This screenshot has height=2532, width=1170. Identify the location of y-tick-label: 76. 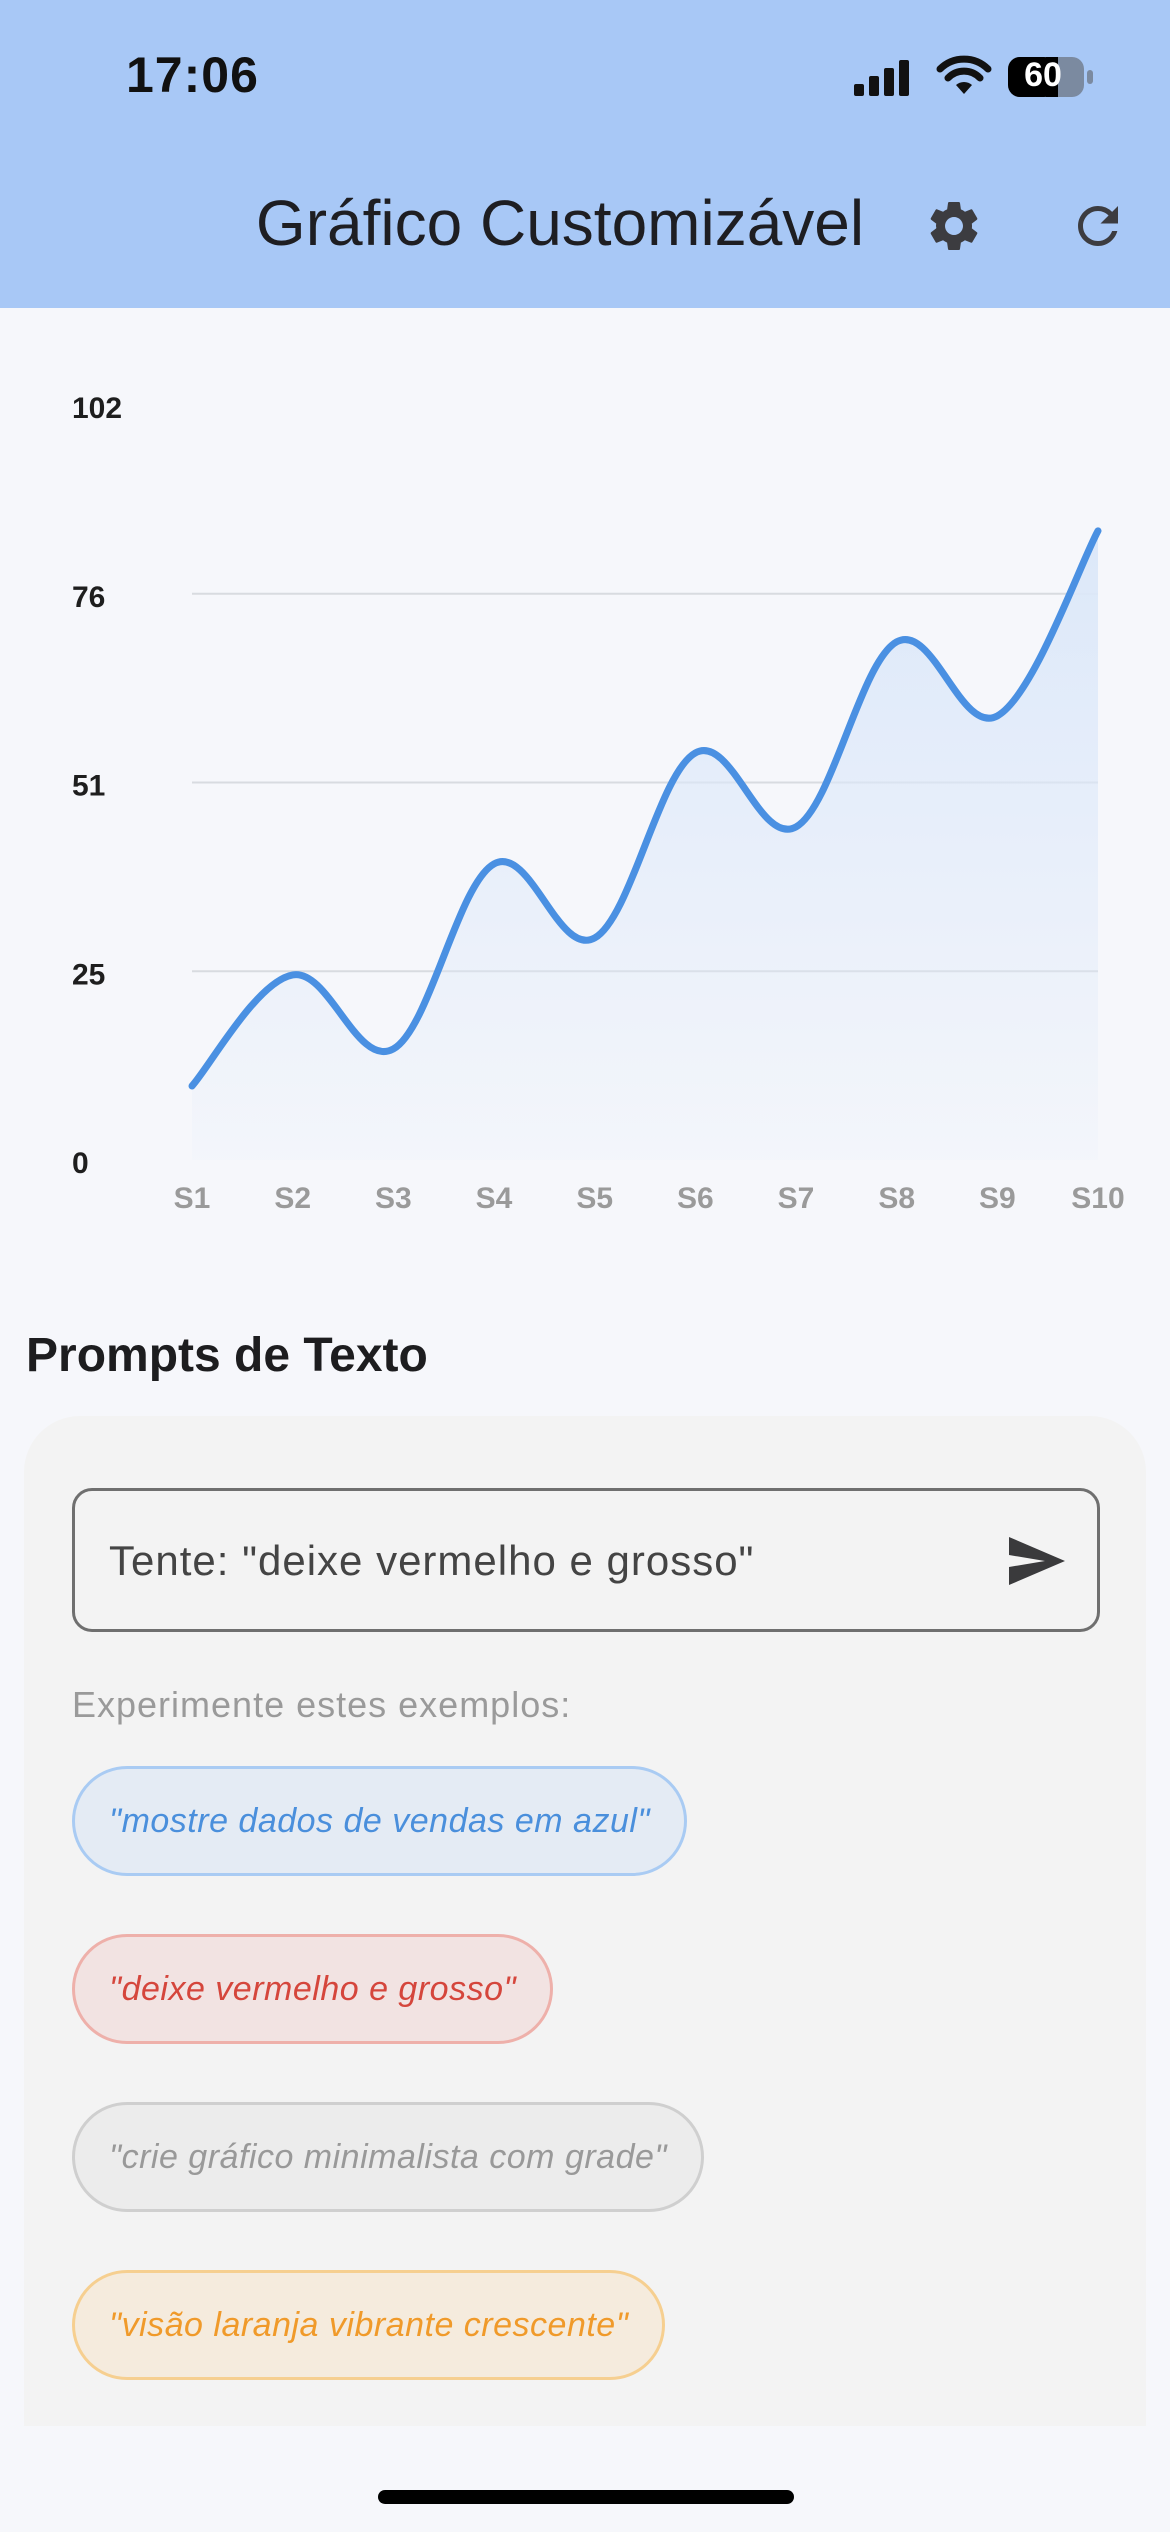
(88, 597).